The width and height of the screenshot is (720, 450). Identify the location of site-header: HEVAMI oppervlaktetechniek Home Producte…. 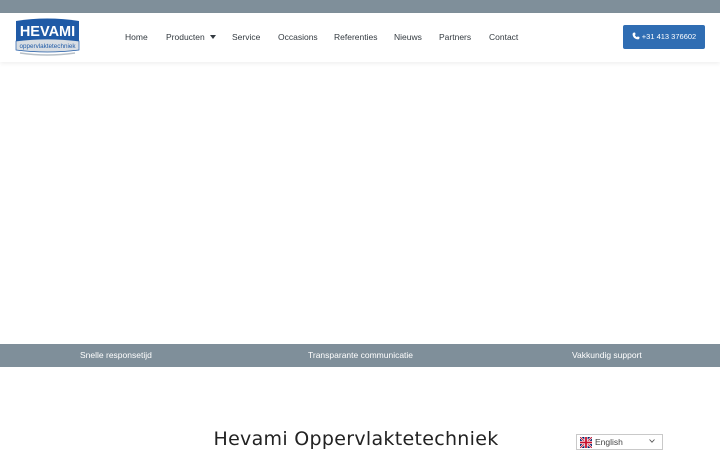
(360, 37).